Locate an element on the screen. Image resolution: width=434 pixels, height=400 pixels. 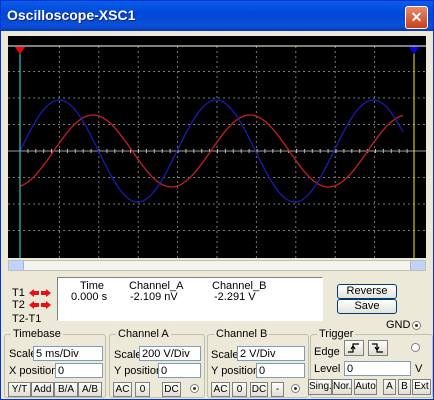
rising-edge-button is located at coordinates (354, 348).